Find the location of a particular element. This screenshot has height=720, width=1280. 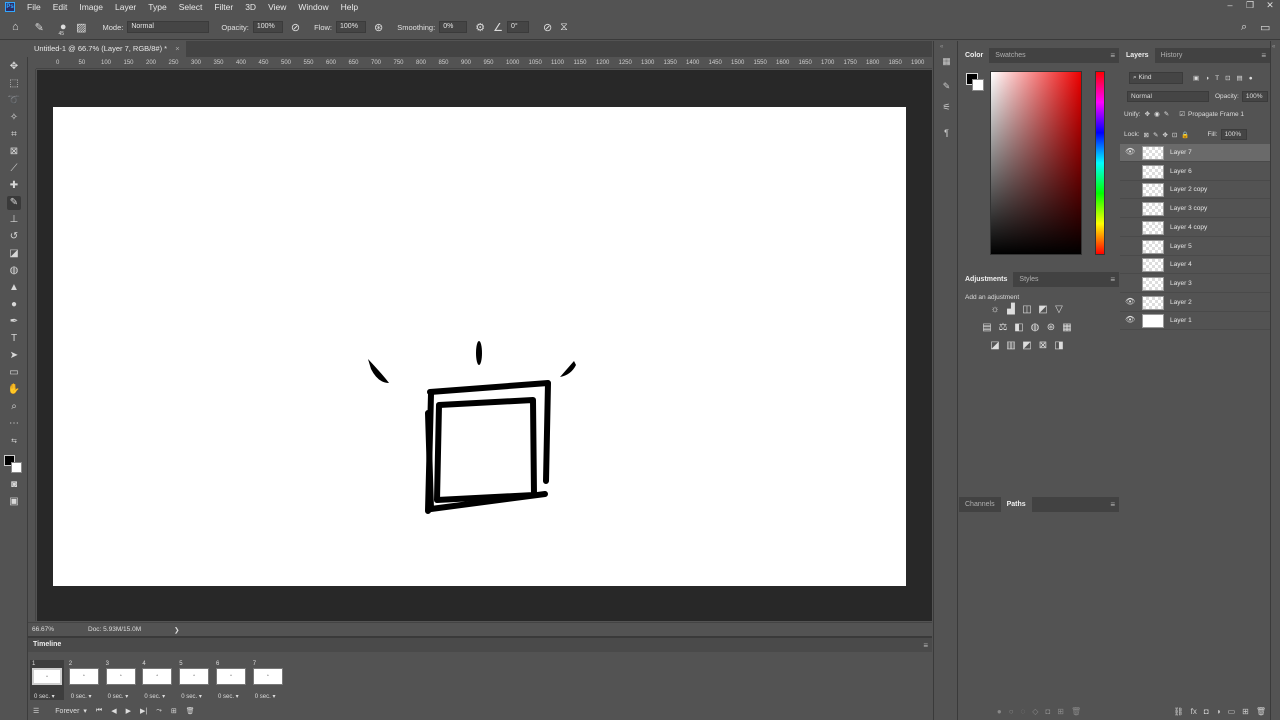

vibrance-icon: ▽ is located at coordinates (1059, 309).